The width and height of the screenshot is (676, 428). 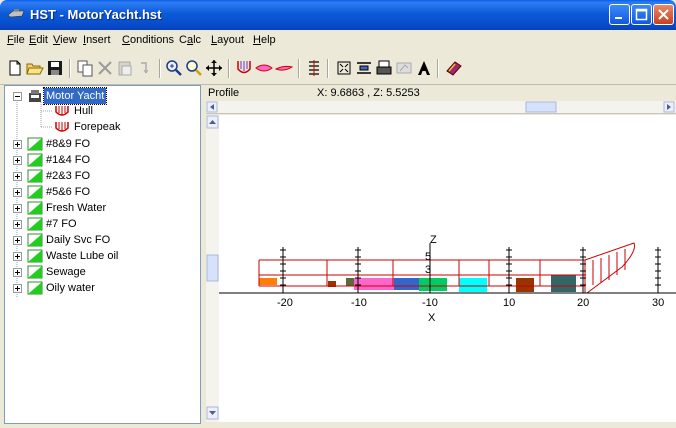 I want to click on app-icon, so click(x=16, y=13).